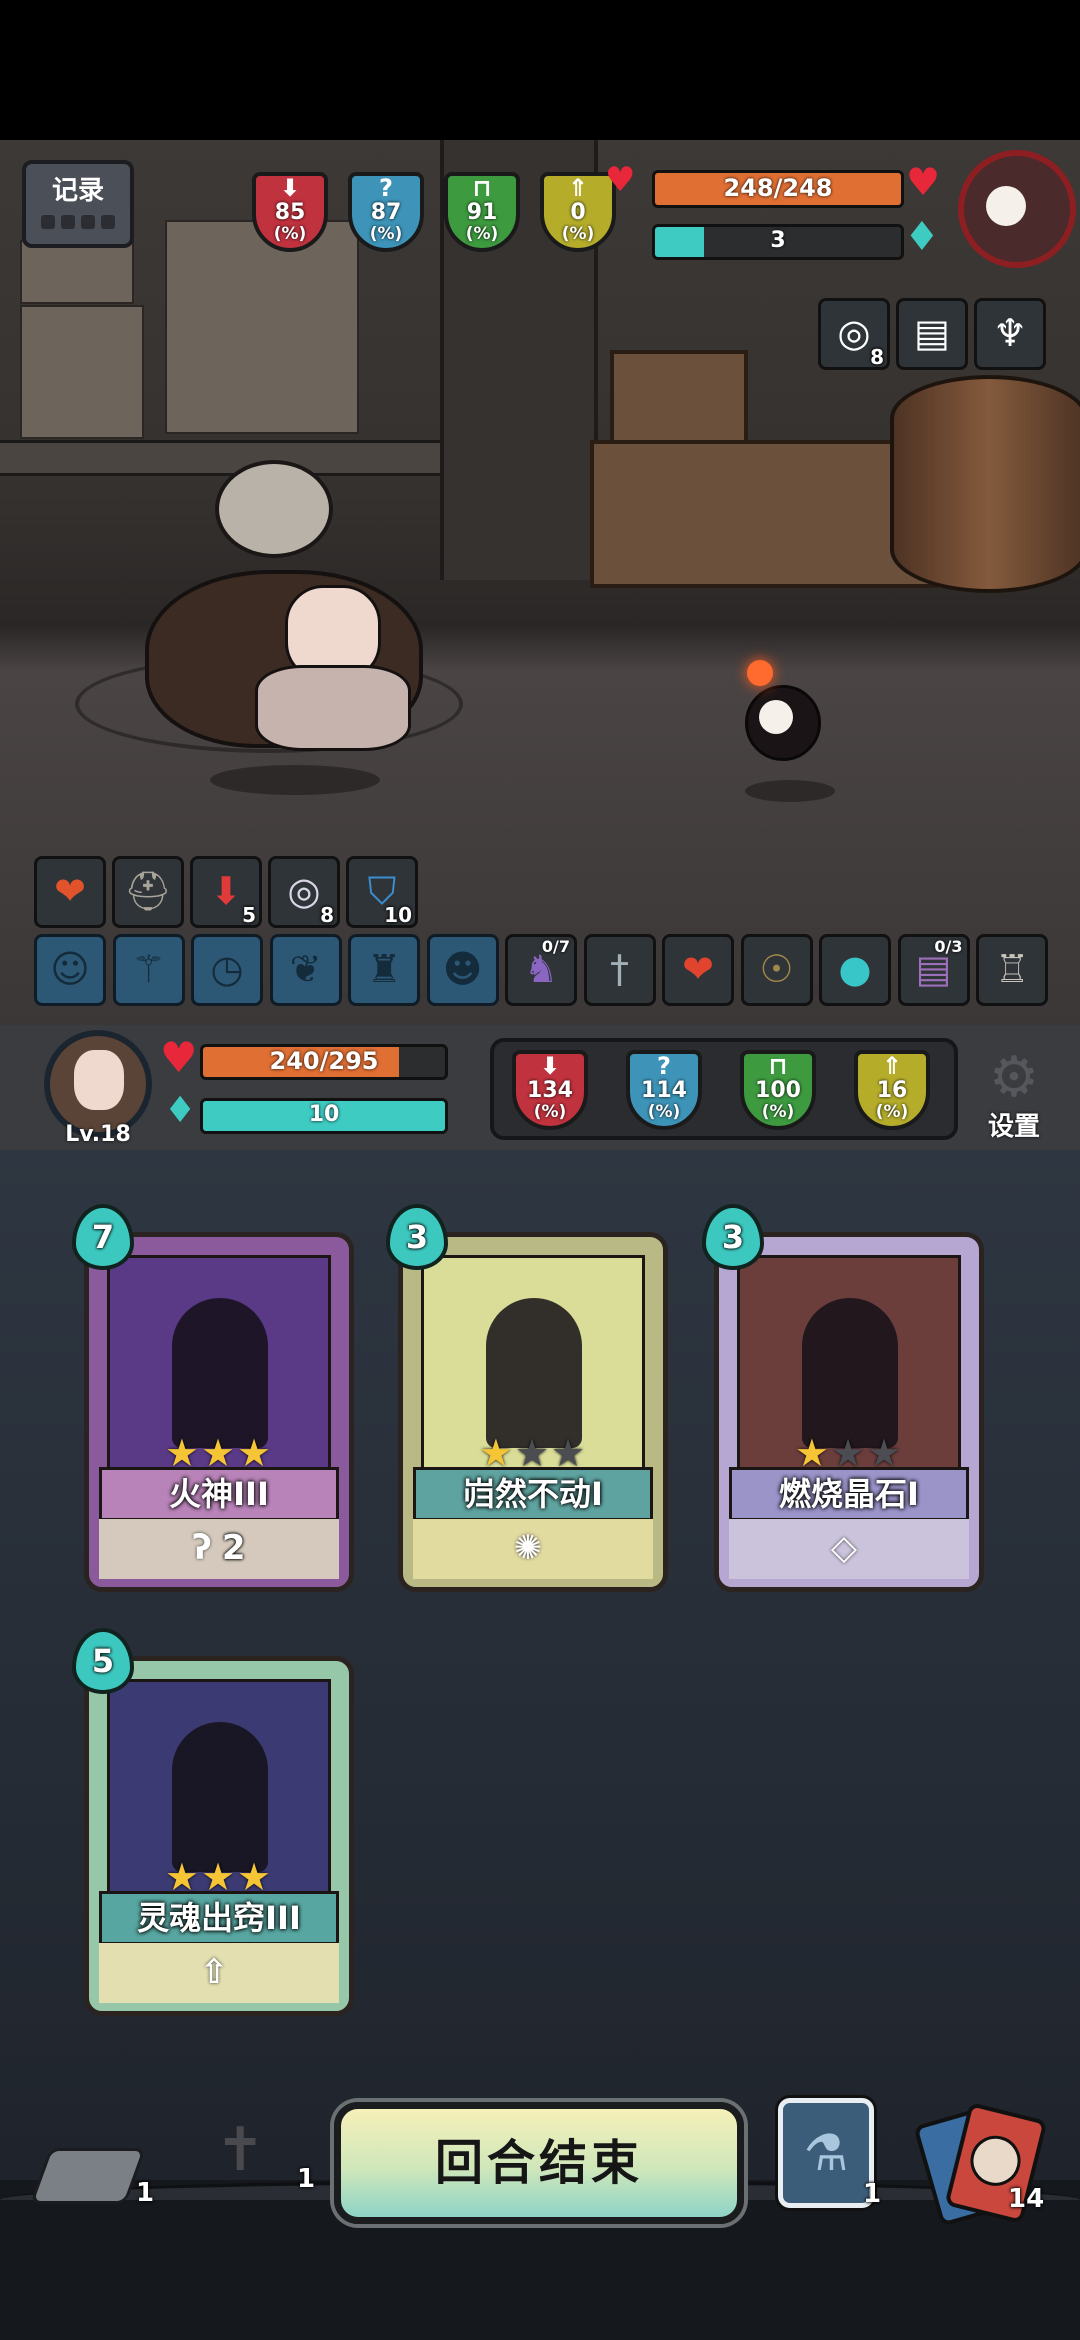 The image size is (1080, 2340). I want to click on maze-map, so click(82, 372).